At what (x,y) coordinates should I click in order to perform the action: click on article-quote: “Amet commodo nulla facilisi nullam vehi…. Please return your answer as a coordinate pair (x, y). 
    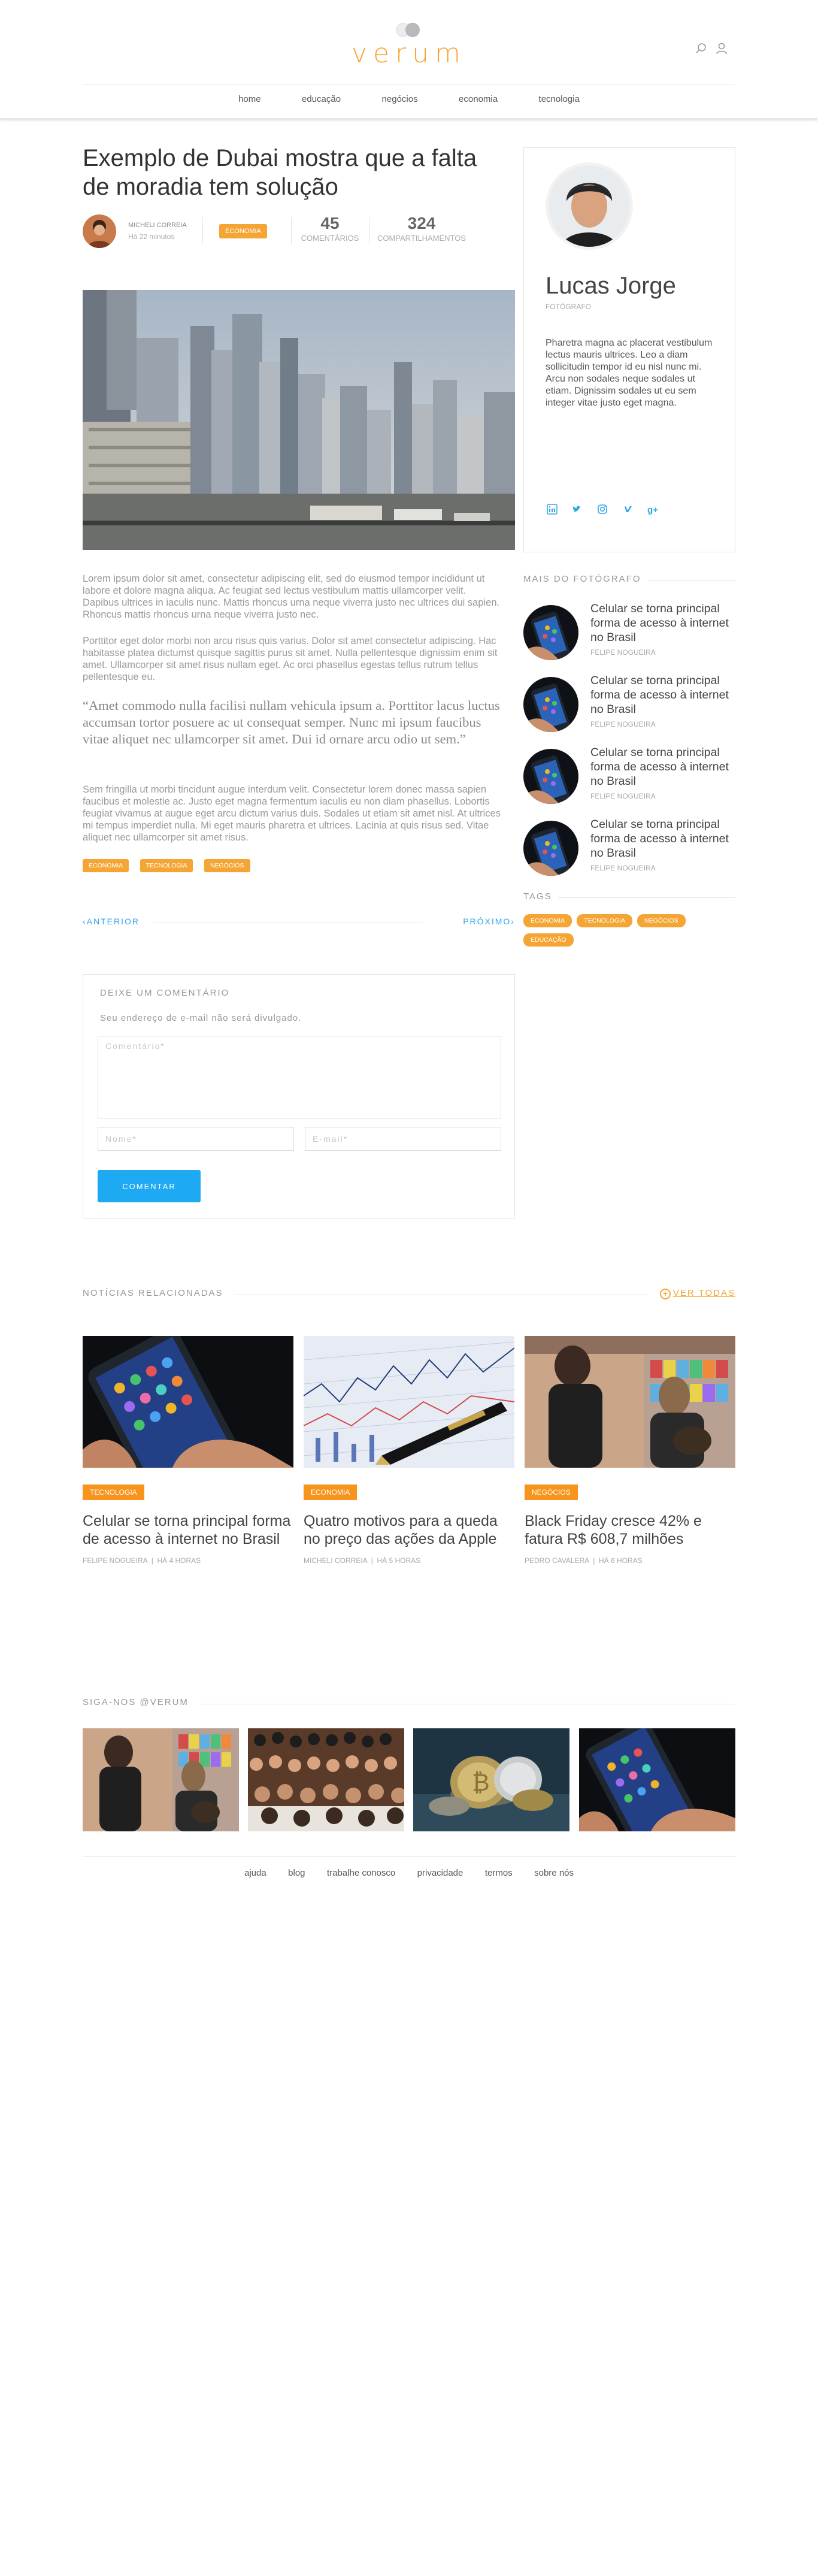
    Looking at the image, I should click on (291, 722).